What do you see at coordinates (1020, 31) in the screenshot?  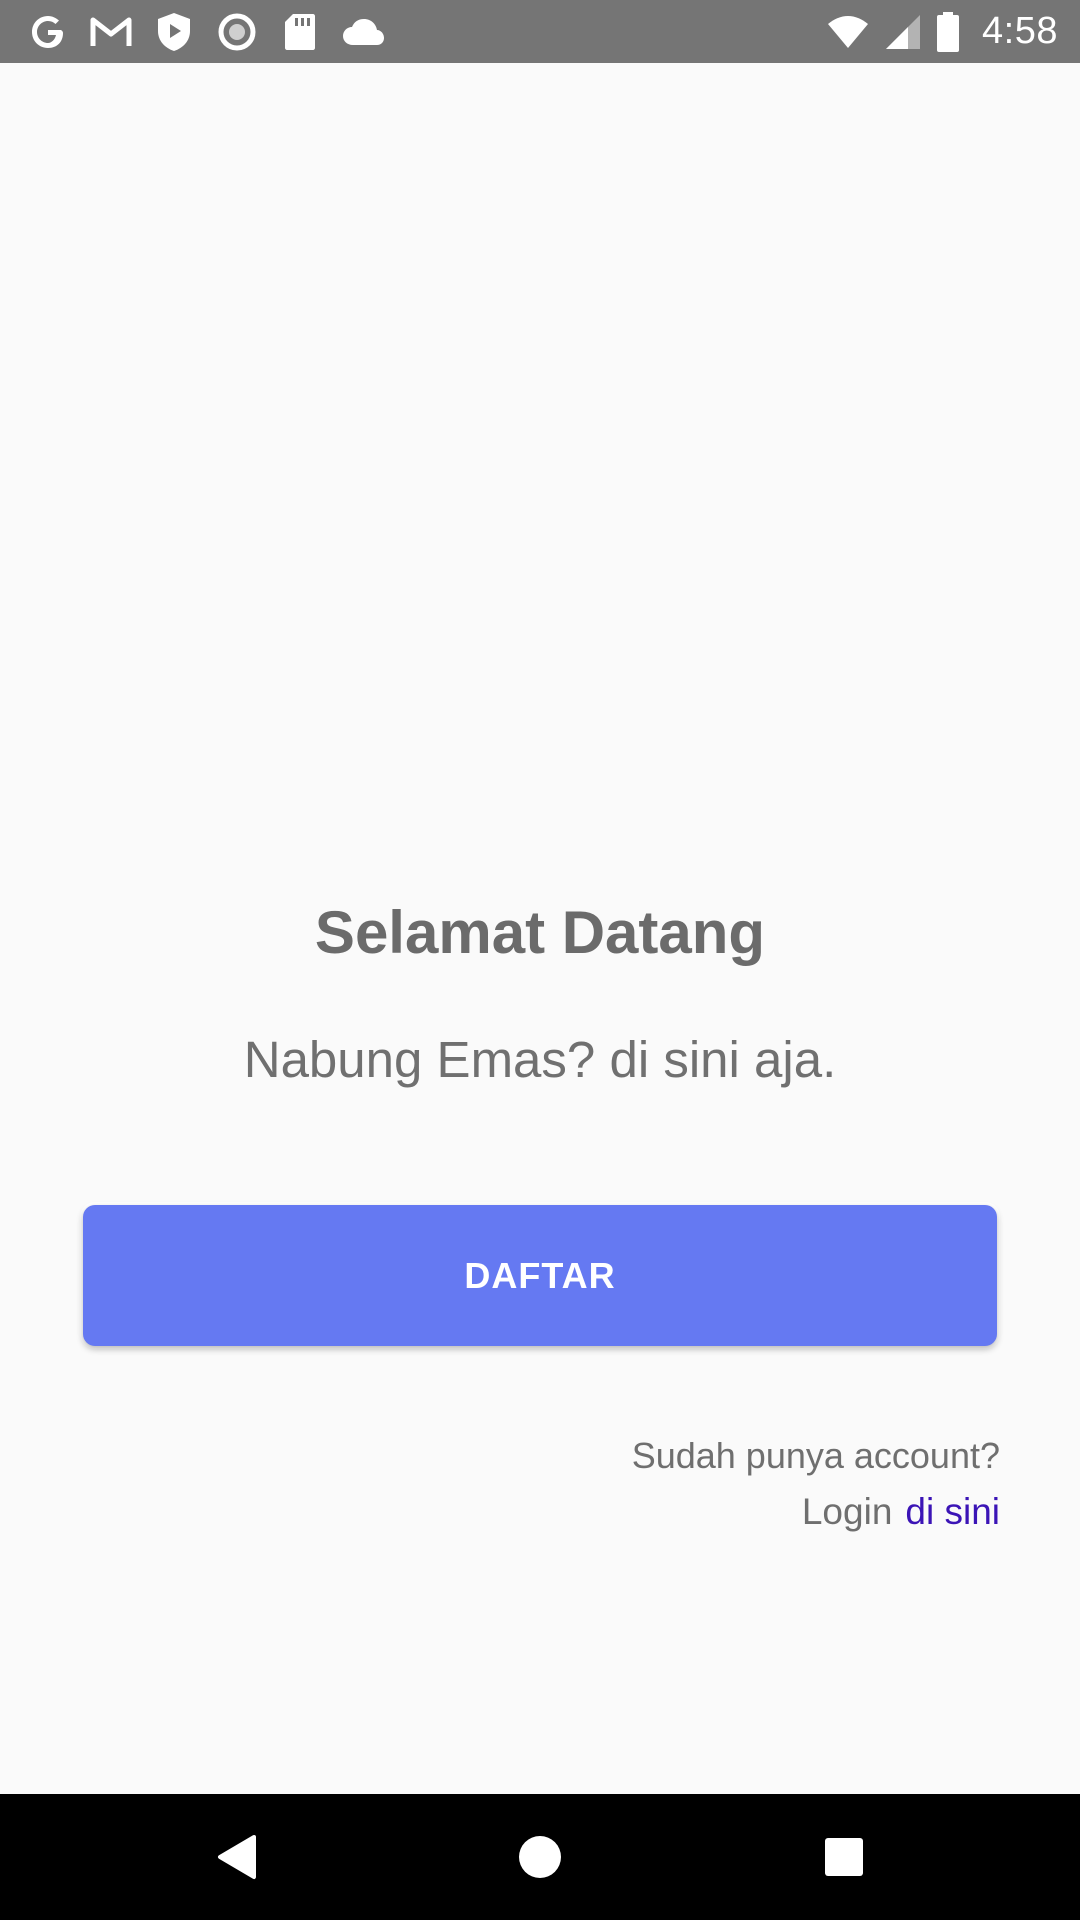 I see `clock: 4:58` at bounding box center [1020, 31].